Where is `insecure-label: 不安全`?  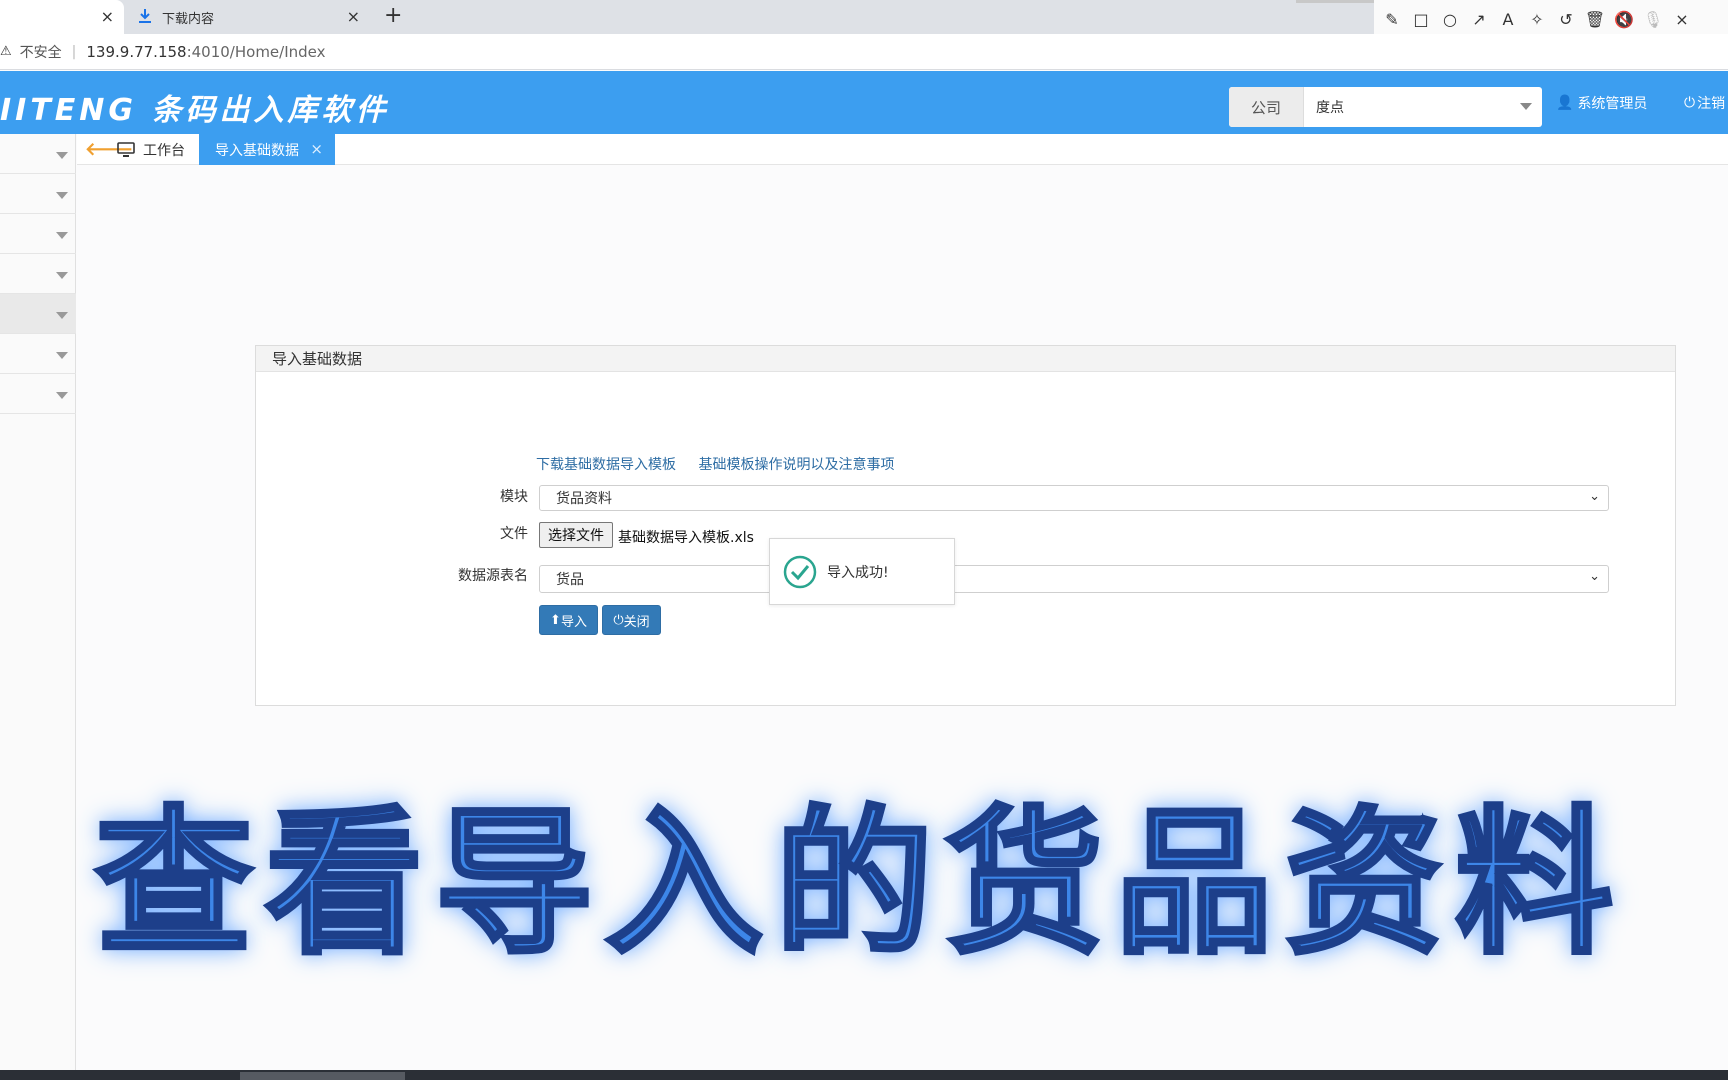 insecure-label: 不安全 is located at coordinates (41, 52).